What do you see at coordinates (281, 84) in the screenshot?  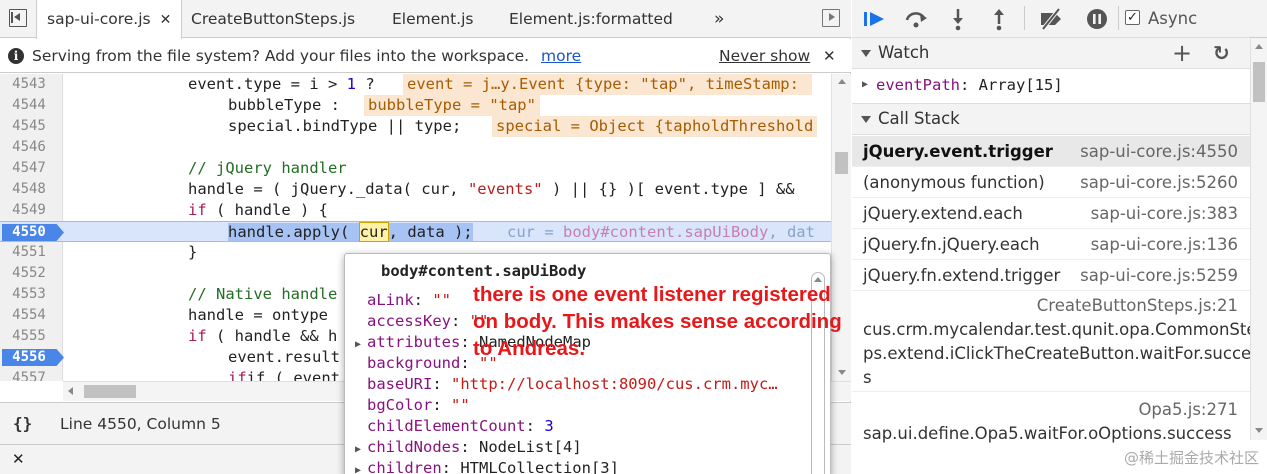 I see `code-text: event.type = i > 1 ?` at bounding box center [281, 84].